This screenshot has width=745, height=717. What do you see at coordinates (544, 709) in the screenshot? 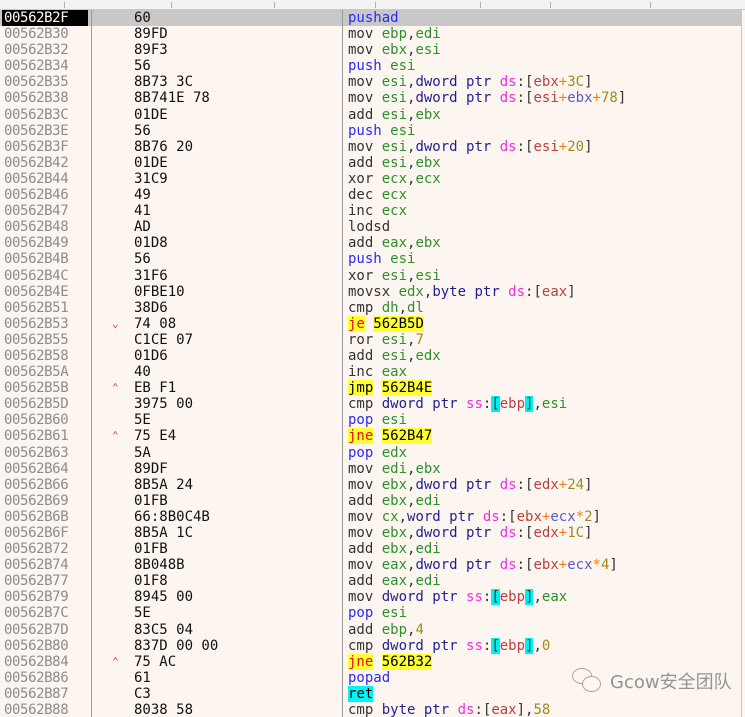
I see `instruction-cell: cmp byte ptr ds:[eax],58` at bounding box center [544, 709].